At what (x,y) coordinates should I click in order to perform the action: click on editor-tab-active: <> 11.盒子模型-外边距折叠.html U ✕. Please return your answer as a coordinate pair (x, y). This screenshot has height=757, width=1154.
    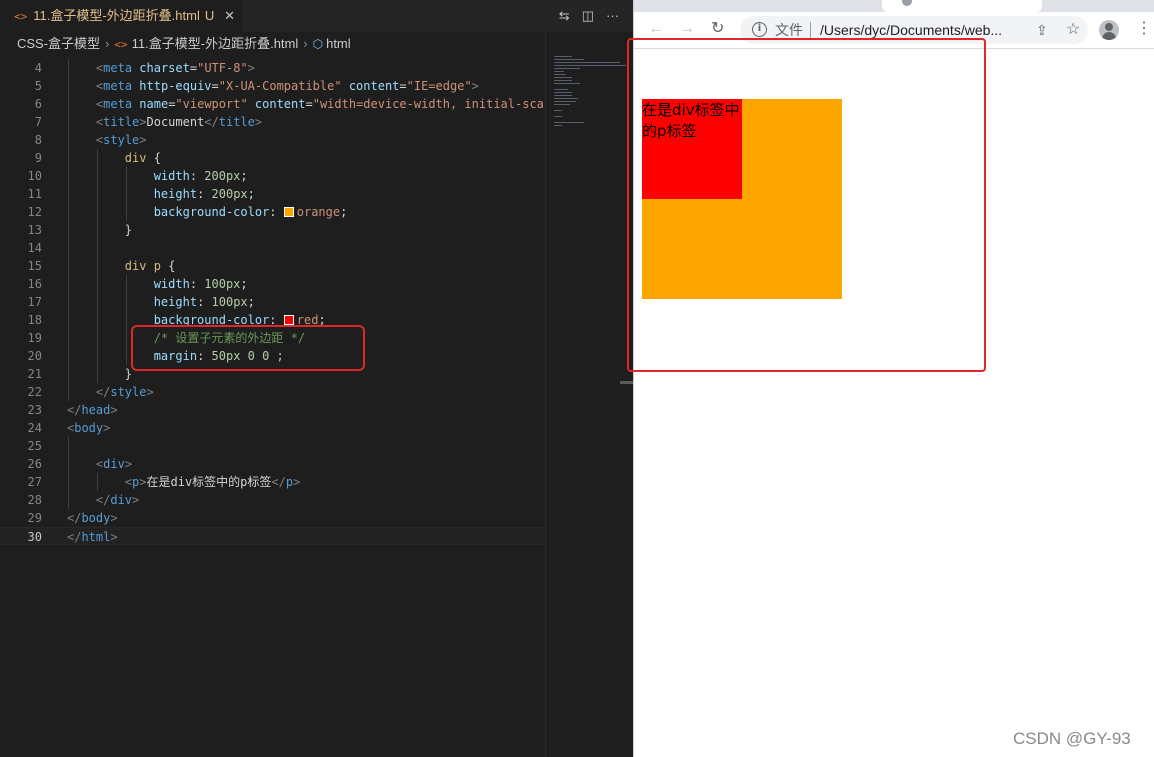
    Looking at the image, I should click on (121, 16).